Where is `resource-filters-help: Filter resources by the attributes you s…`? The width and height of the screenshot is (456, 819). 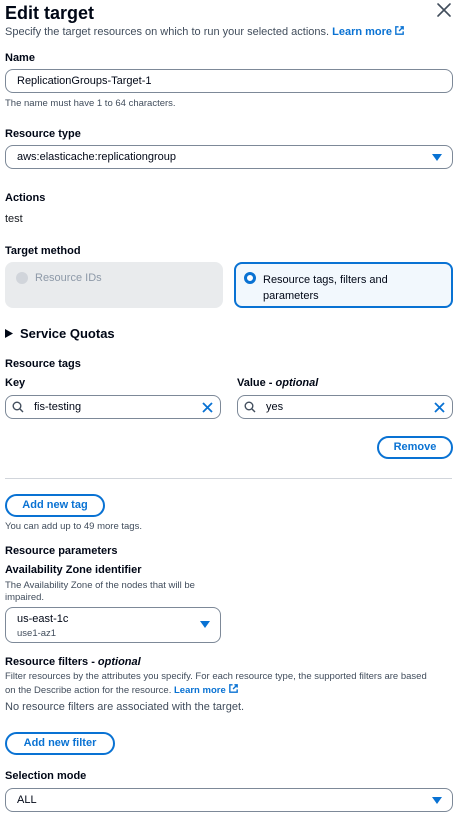 resource-filters-help: Filter resources by the attributes you s… is located at coordinates (216, 684).